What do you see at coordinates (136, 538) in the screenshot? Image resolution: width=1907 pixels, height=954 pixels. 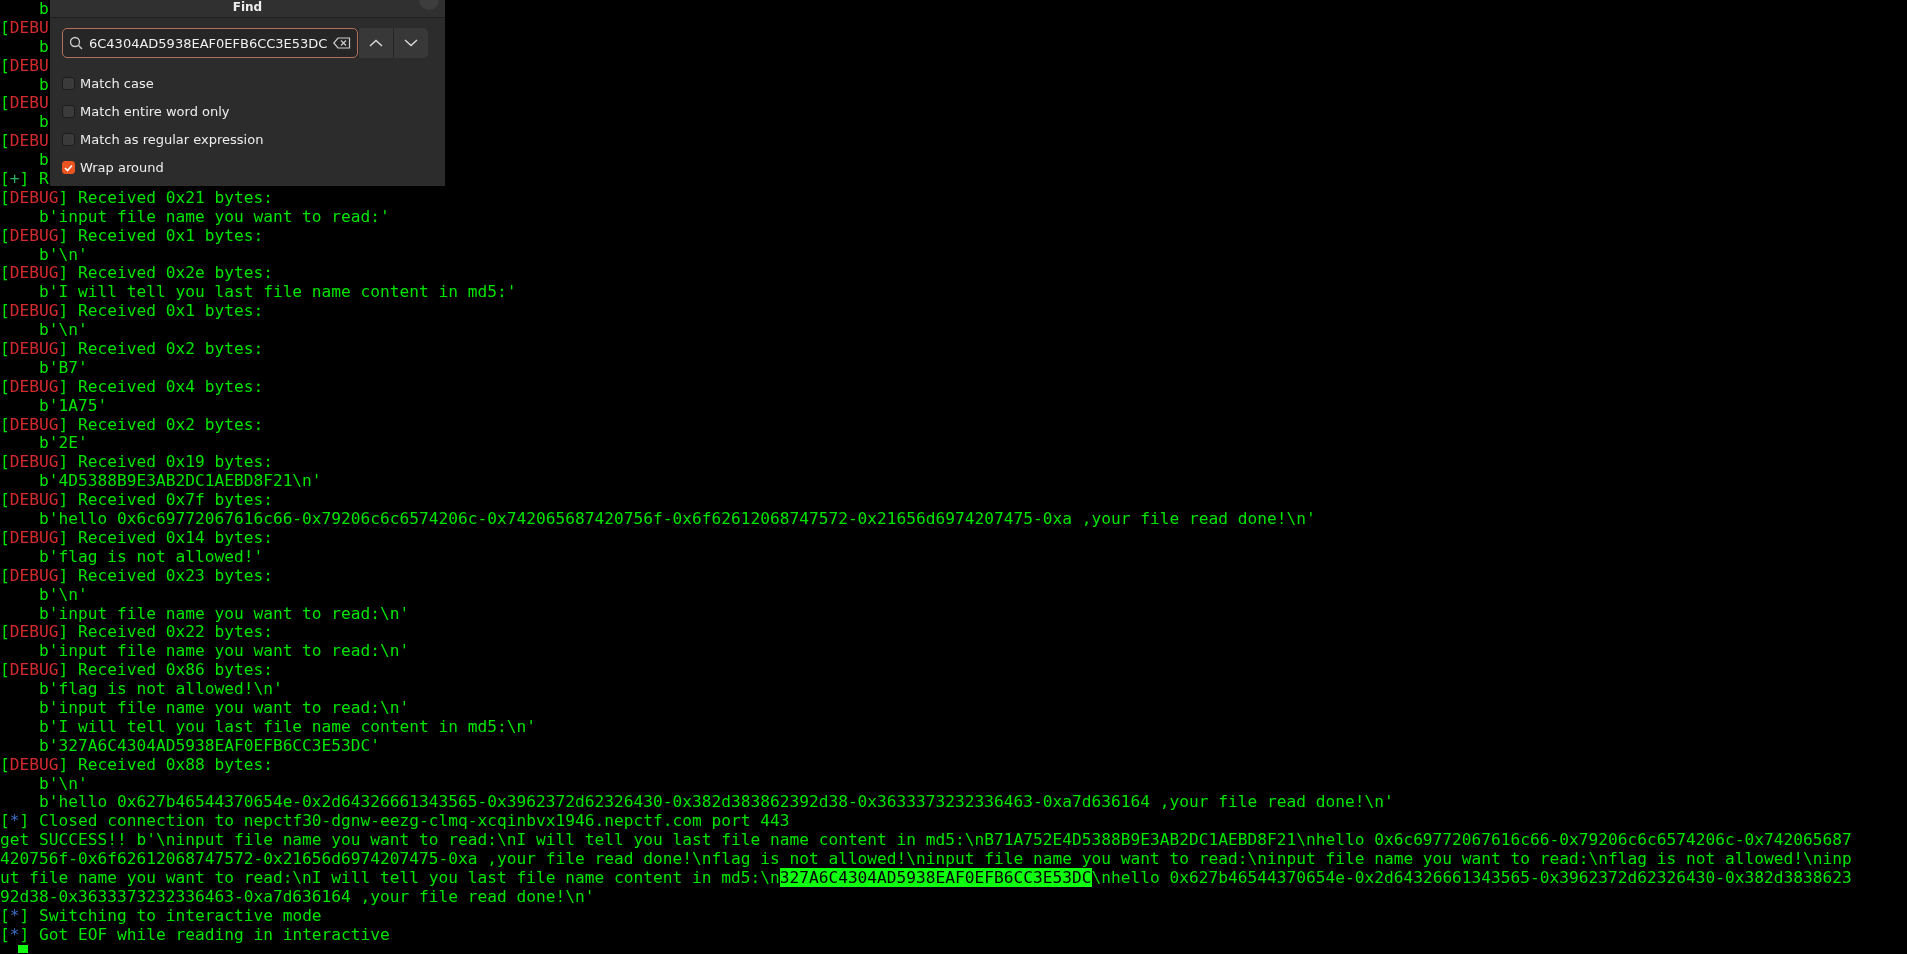 I see `terminal-line: [DEBUG] Received 0x14 bytes:` at bounding box center [136, 538].